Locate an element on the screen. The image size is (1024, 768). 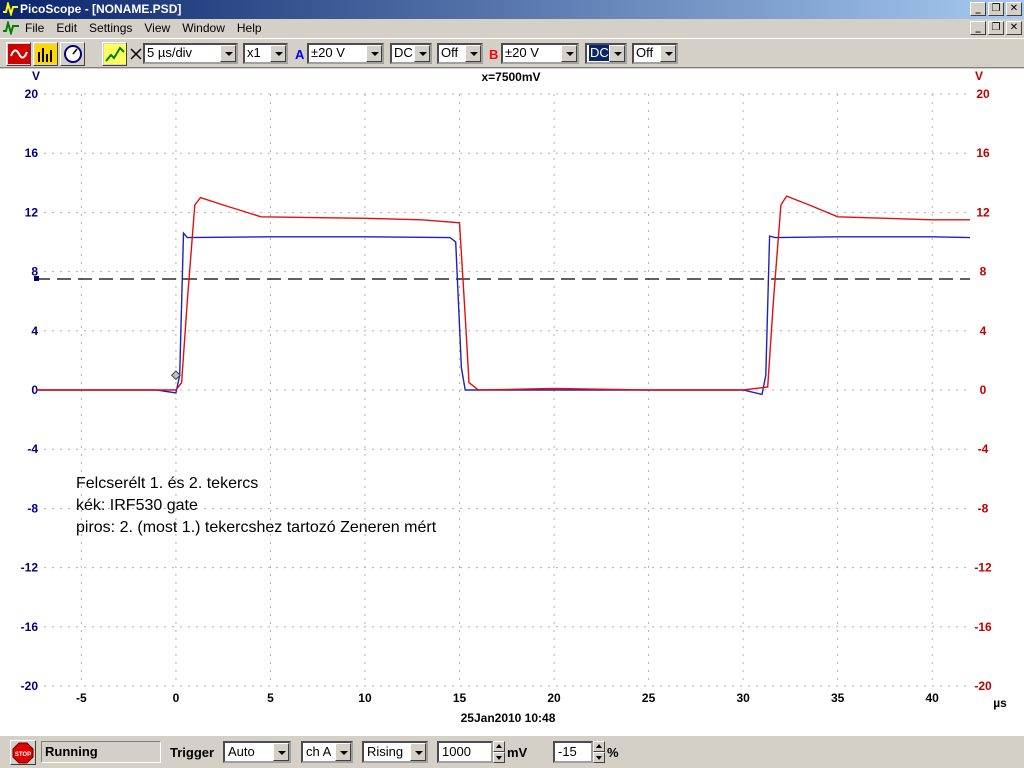
right-axis-unit: V is located at coordinates (979, 76).